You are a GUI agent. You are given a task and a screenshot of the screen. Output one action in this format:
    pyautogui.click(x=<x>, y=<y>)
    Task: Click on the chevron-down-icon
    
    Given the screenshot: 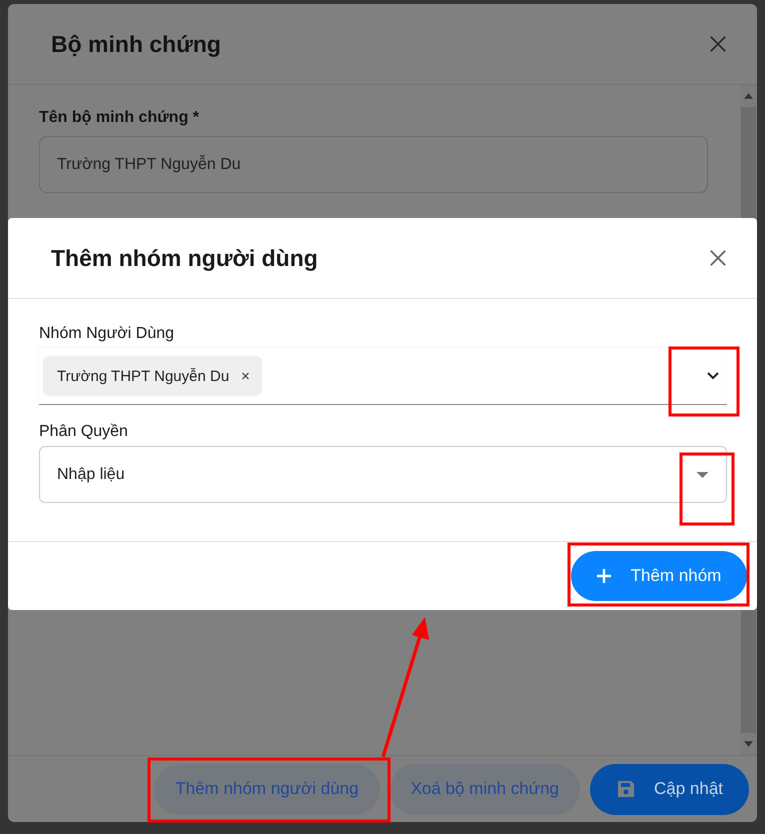 What is the action you would take?
    pyautogui.click(x=713, y=376)
    